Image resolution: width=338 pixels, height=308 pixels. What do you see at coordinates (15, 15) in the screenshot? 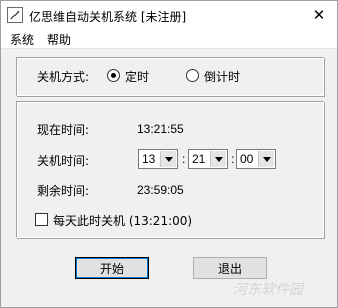
I see `app-logo-icon` at bounding box center [15, 15].